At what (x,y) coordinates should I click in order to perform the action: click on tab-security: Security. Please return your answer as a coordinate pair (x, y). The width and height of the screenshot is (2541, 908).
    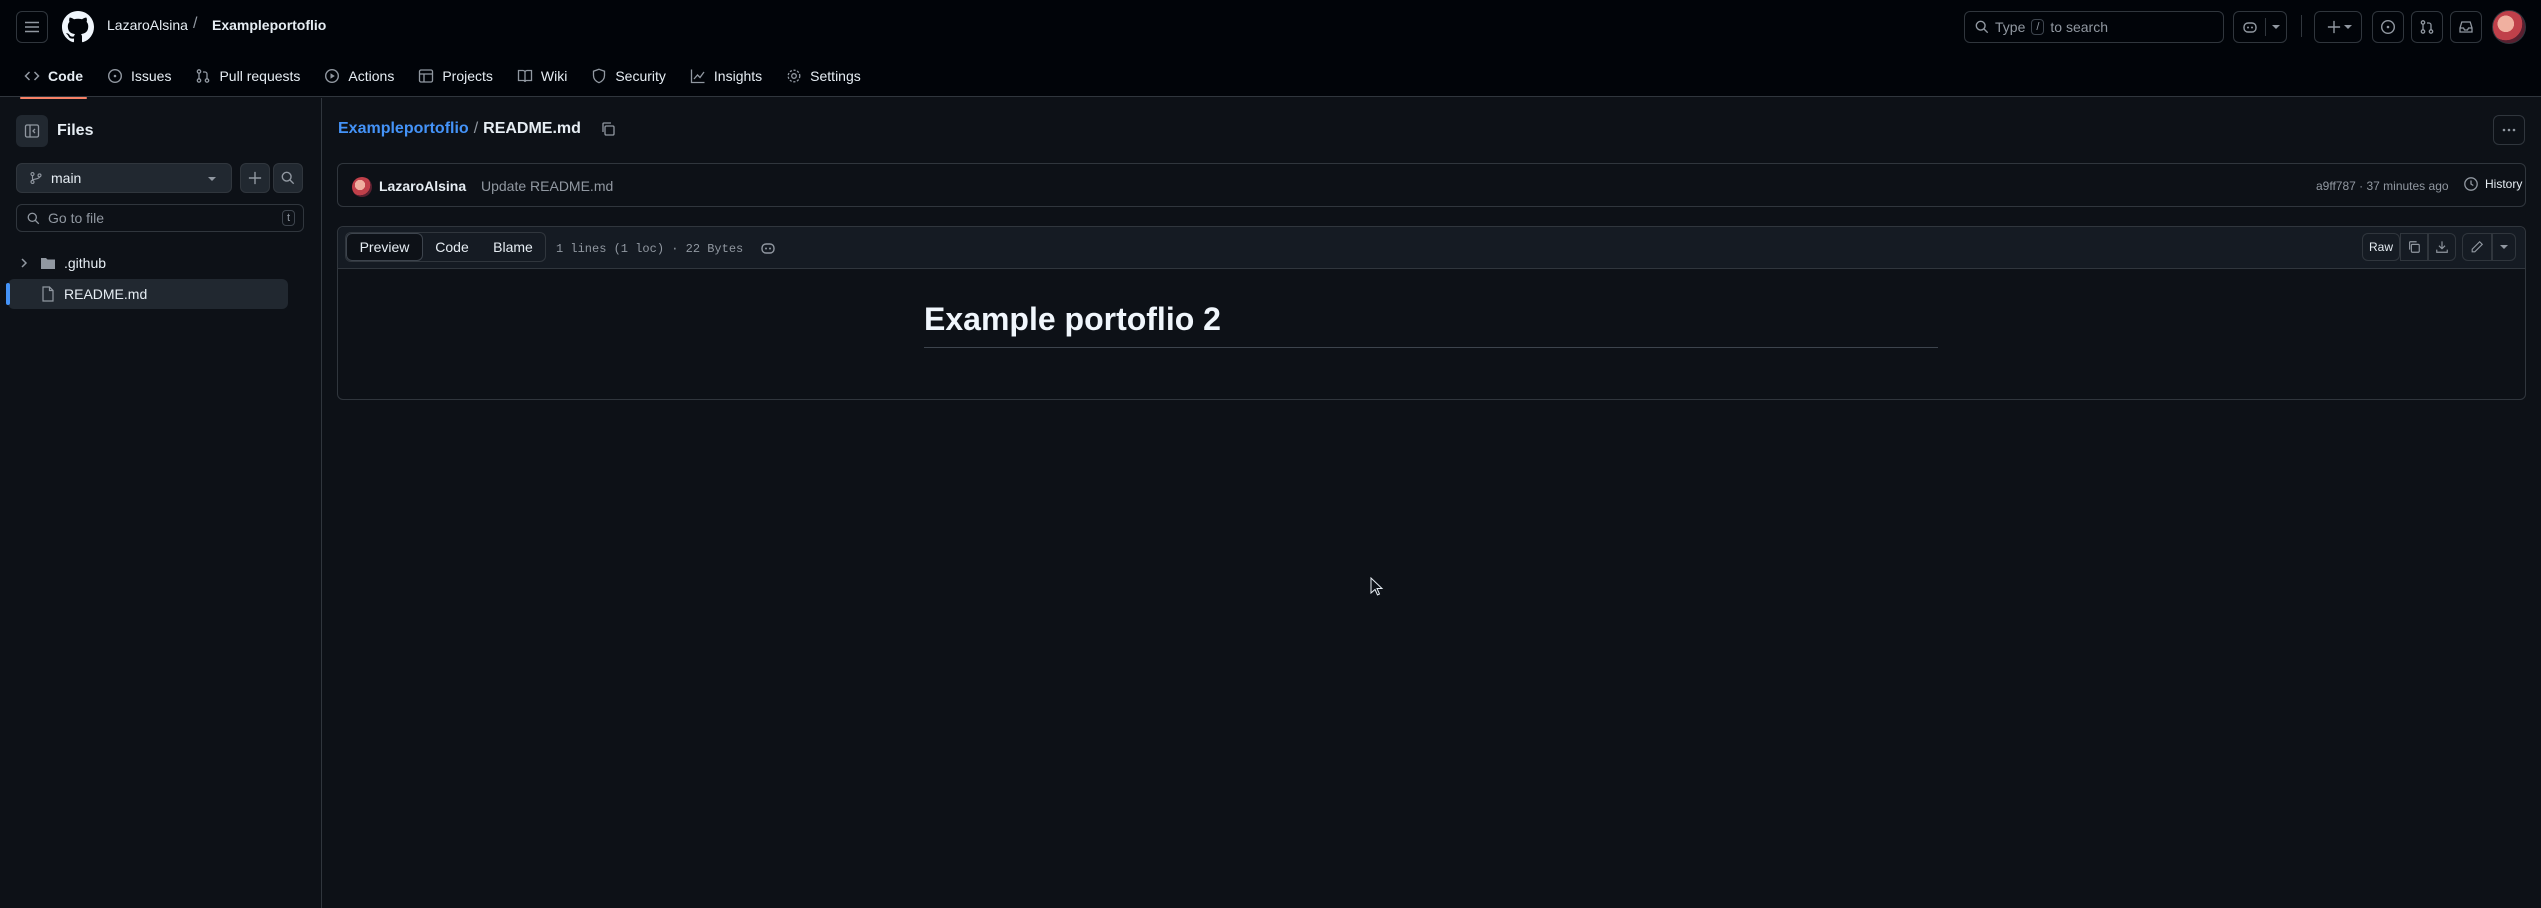
    Looking at the image, I should click on (628, 76).